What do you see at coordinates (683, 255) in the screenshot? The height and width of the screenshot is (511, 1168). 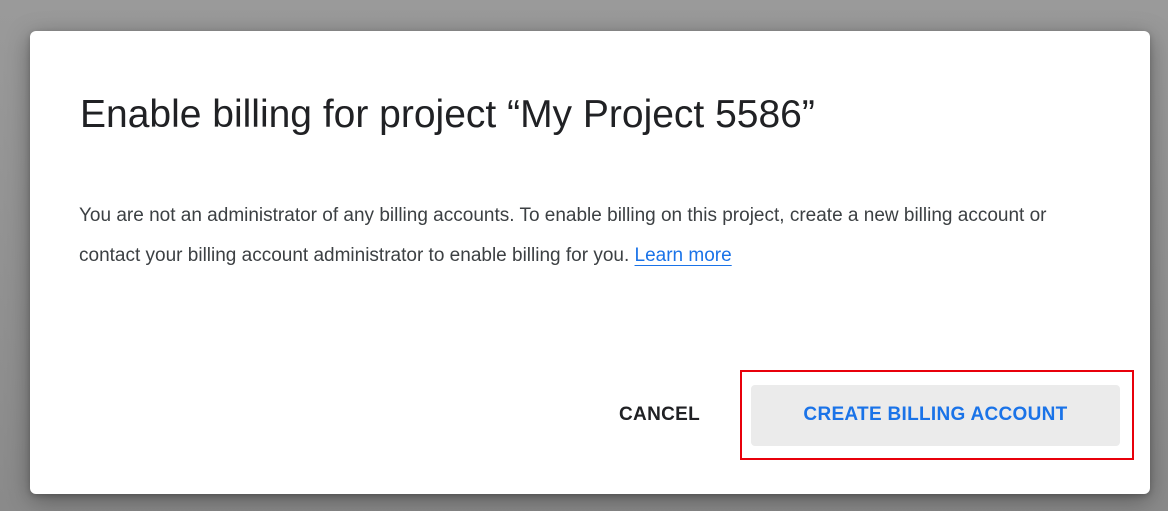 I see `learn-more-link: Learn more` at bounding box center [683, 255].